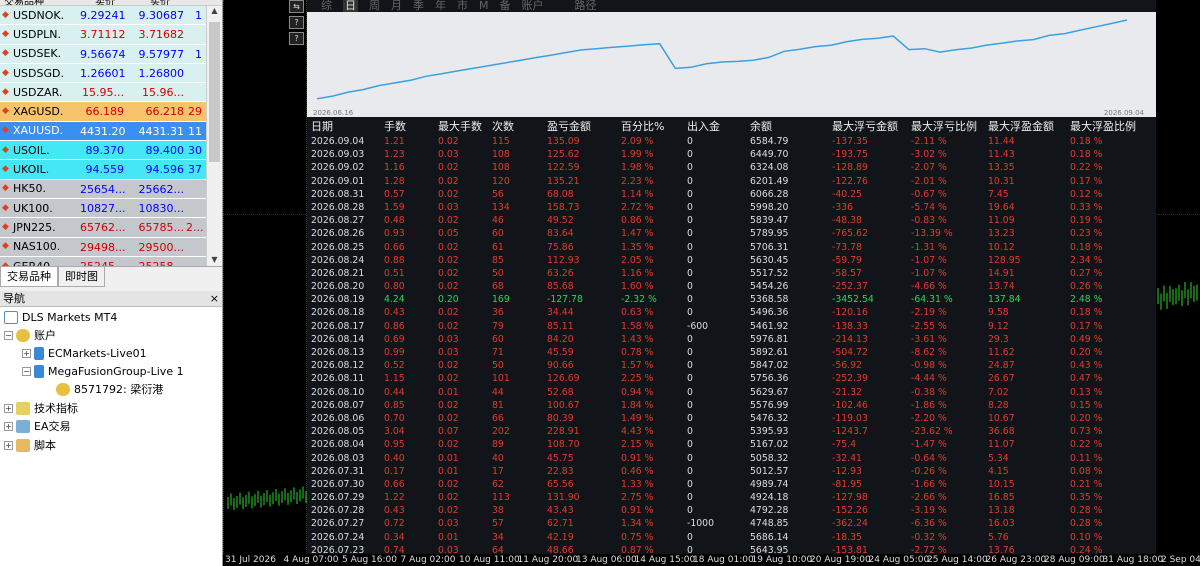 The image size is (1200, 566). Describe the element at coordinates (214, 298) in the screenshot. I see `close-icon: ×` at that location.